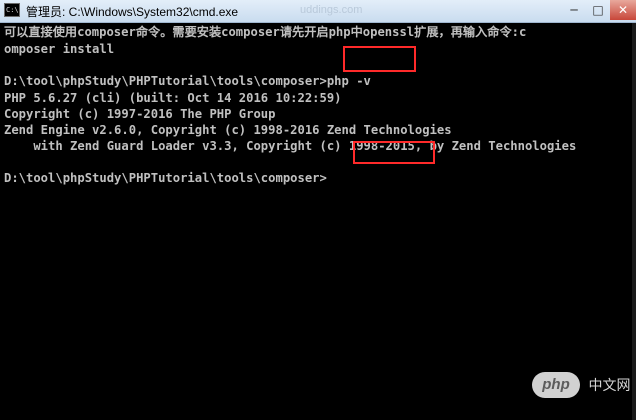  What do you see at coordinates (12, 10) in the screenshot?
I see `cmd-icon: C:\` at bounding box center [12, 10].